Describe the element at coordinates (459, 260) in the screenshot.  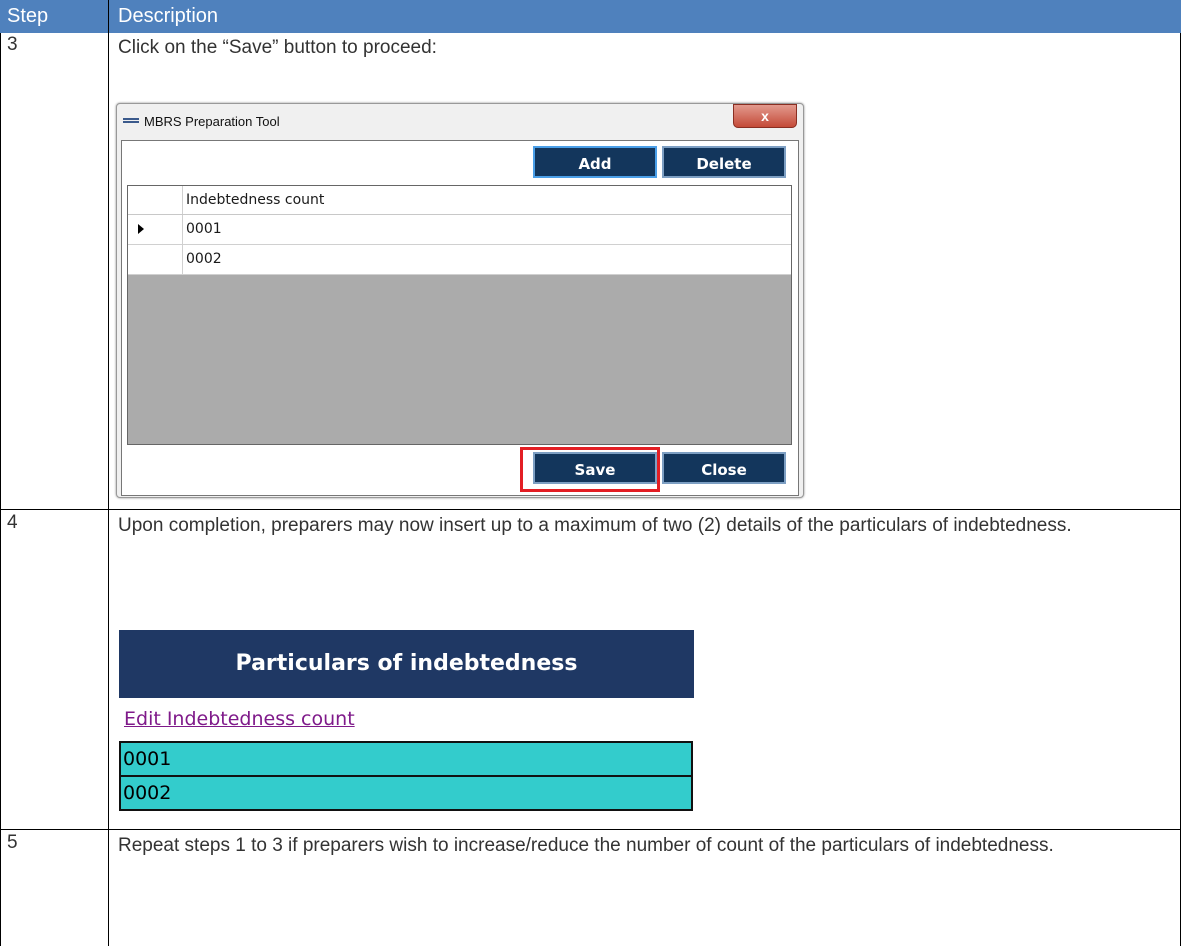
I see `table-row: 0002` at that location.